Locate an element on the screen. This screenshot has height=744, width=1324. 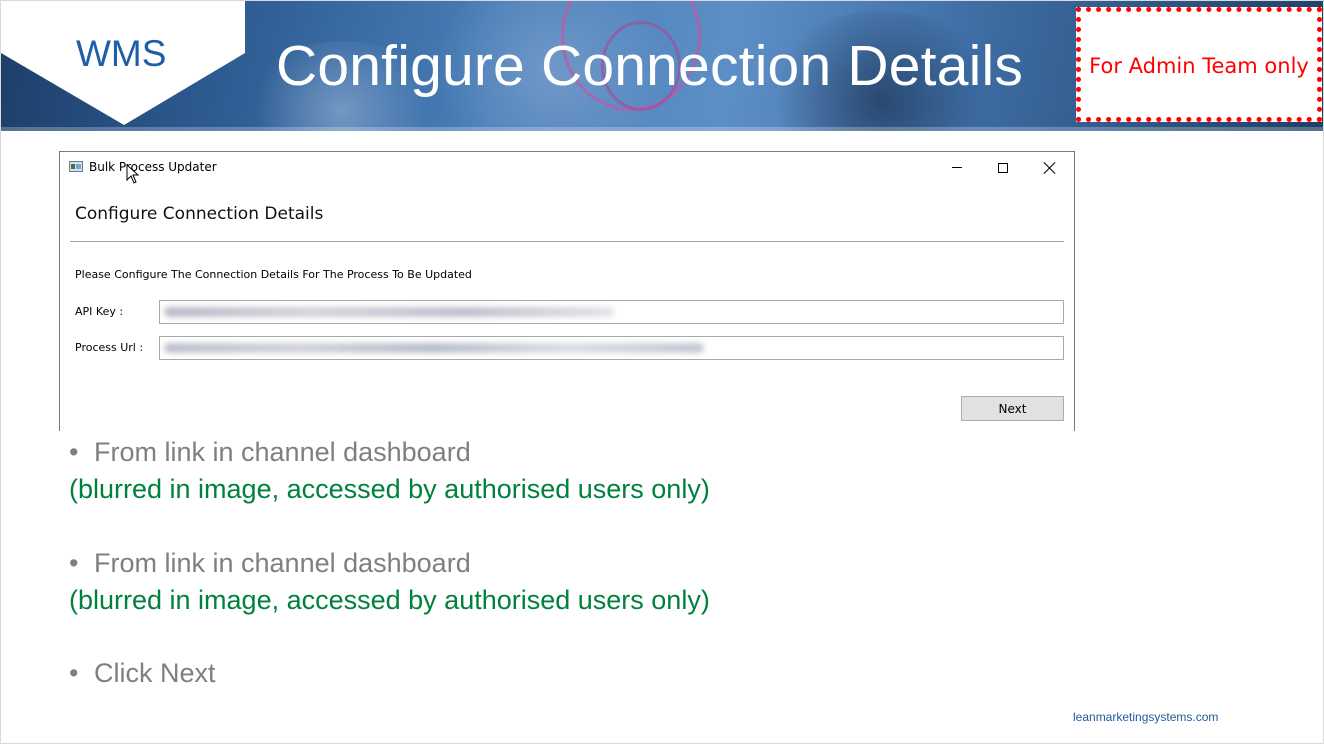
maximize-icon is located at coordinates (1003, 167).